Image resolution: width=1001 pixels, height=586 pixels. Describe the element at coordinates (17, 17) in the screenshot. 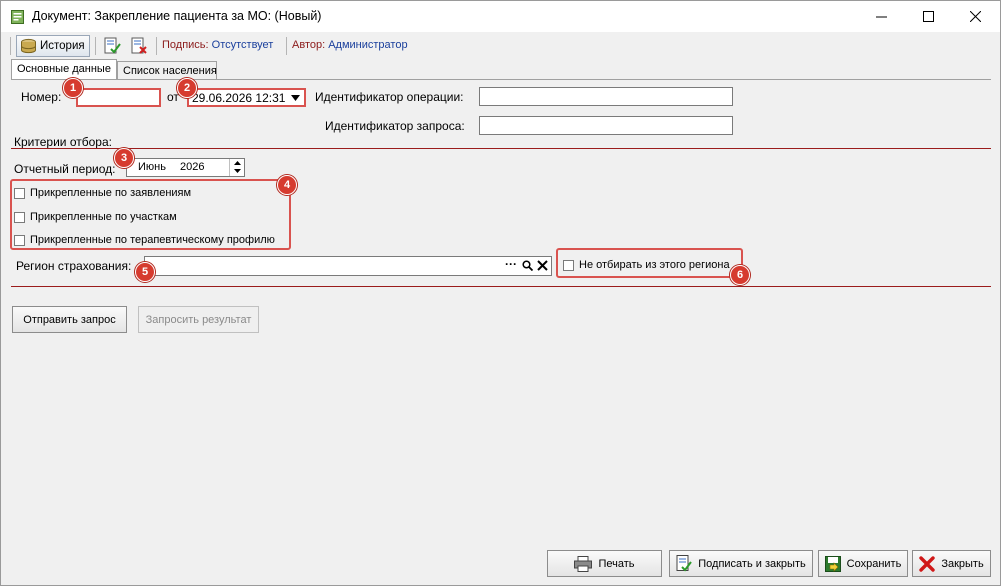

I see `document-app-icon` at that location.